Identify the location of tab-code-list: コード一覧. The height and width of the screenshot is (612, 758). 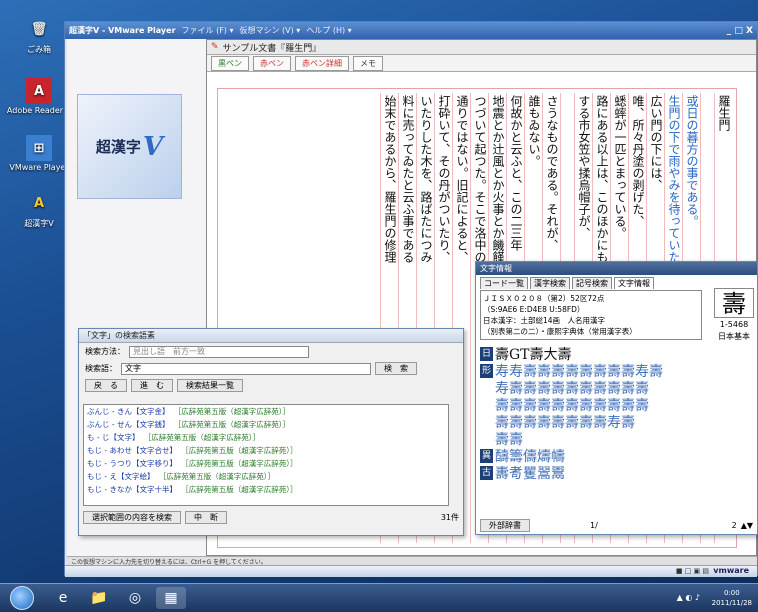
(504, 283).